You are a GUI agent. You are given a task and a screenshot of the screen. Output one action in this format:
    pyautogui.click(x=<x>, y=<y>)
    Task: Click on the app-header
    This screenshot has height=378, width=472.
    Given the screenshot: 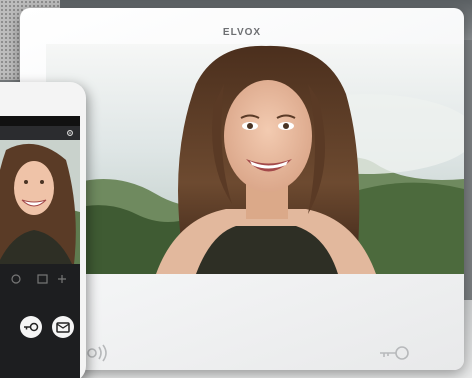 What is the action you would take?
    pyautogui.click(x=40, y=133)
    